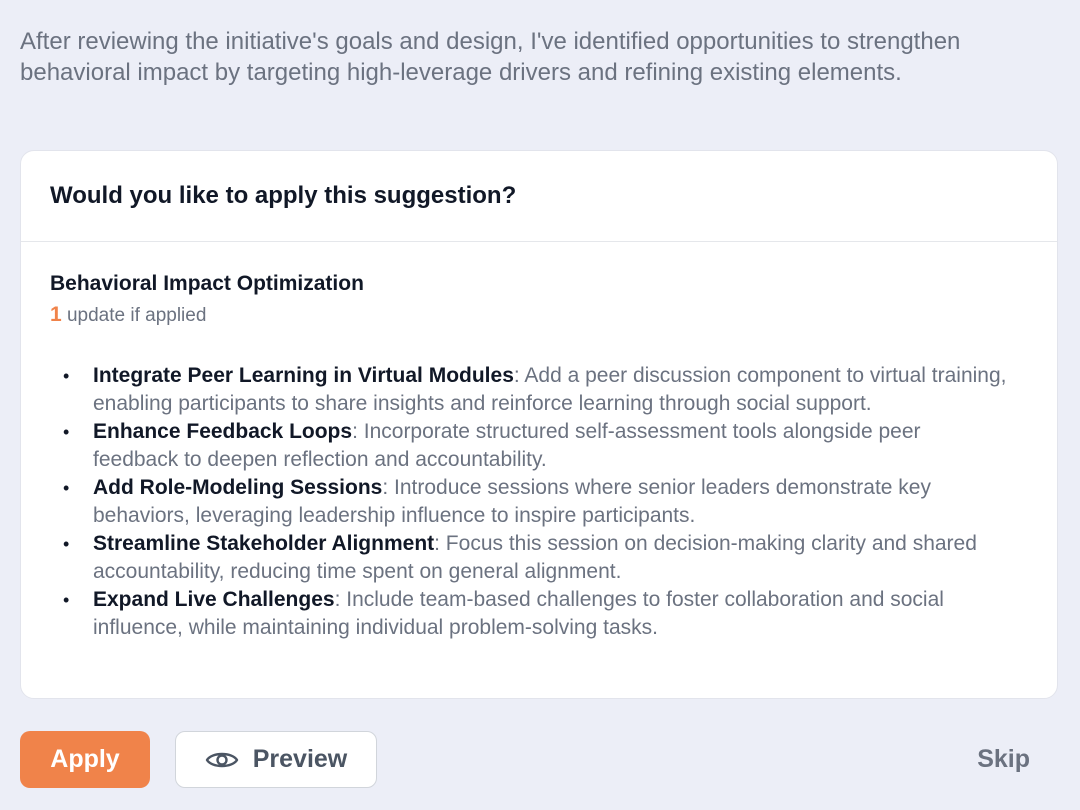 The height and width of the screenshot is (810, 1080). I want to click on card-title: Would you like to apply this suggestion?, so click(283, 195).